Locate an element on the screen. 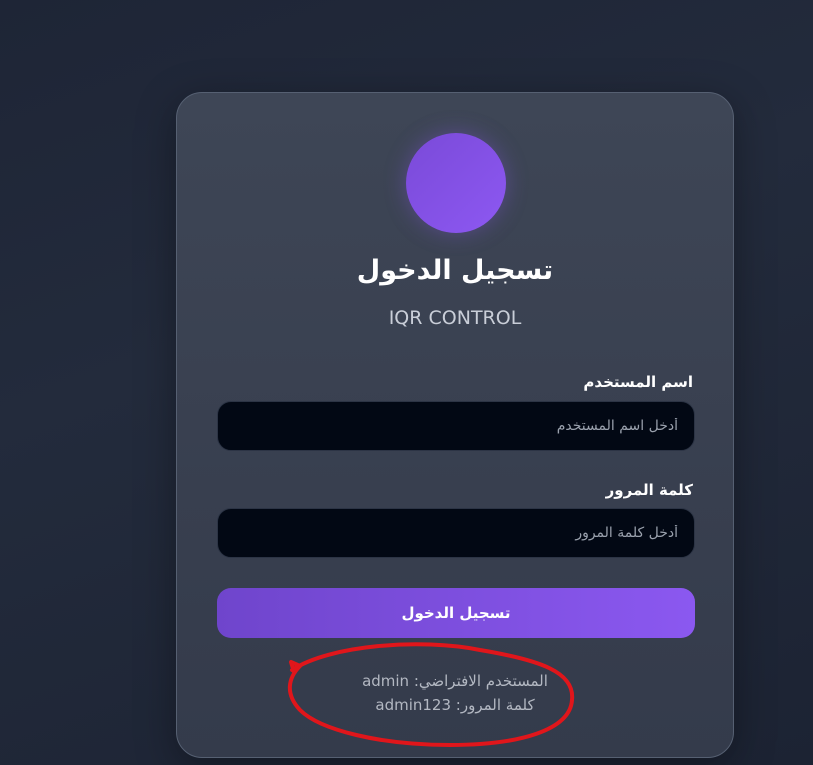 Image resolution: width=813 pixels, height=765 pixels. username-input is located at coordinates (456, 426).